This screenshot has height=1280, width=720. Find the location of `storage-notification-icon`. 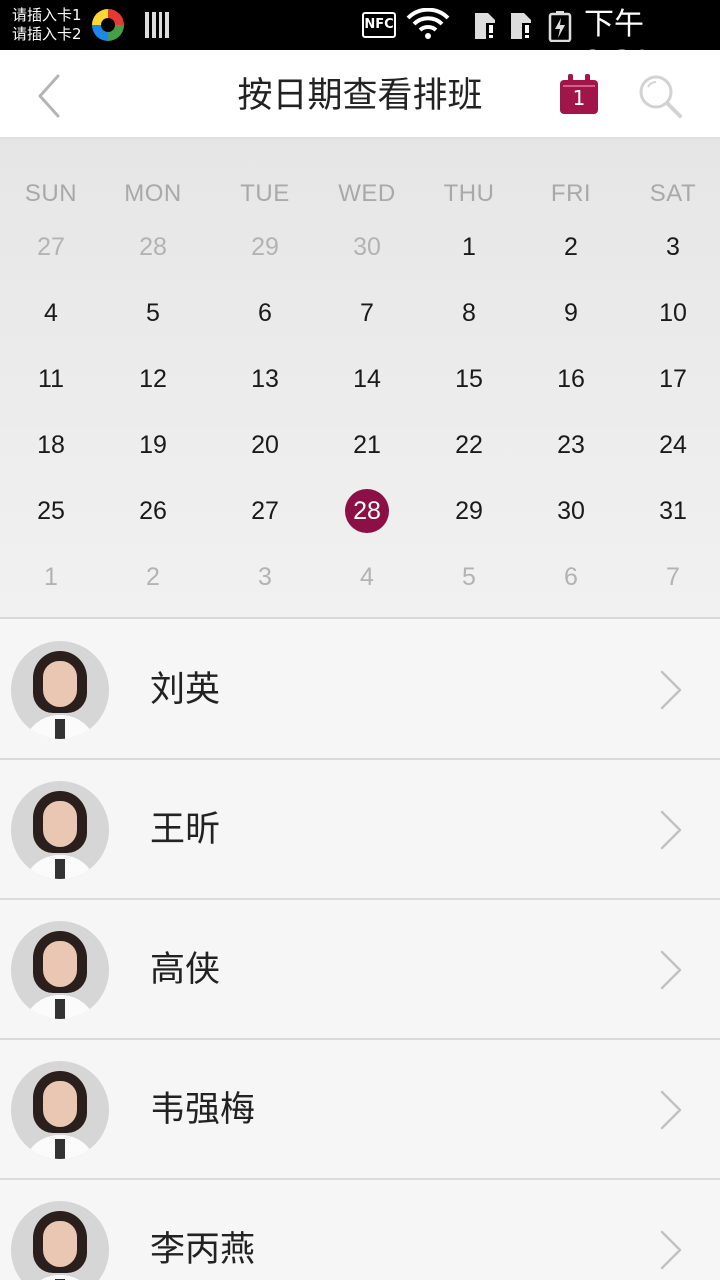

storage-notification-icon is located at coordinates (157, 25).